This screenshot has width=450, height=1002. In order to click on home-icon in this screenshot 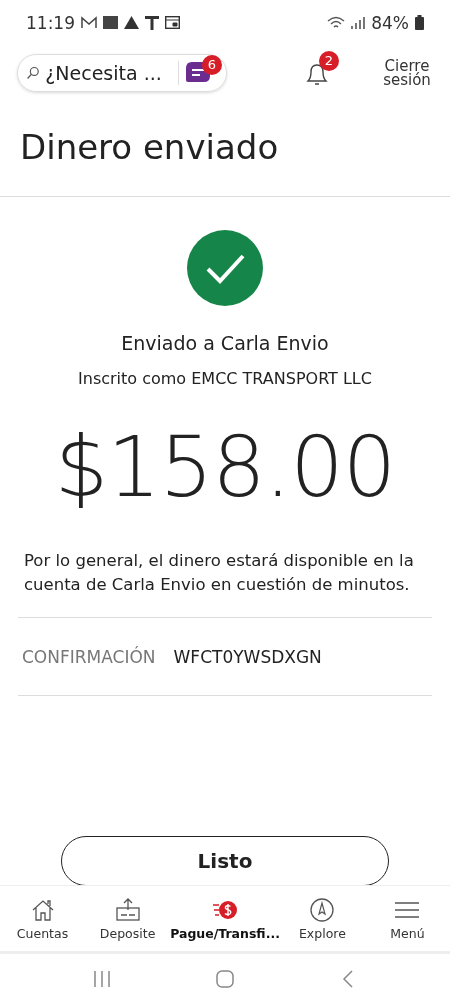, I will do `click(225, 978)`.